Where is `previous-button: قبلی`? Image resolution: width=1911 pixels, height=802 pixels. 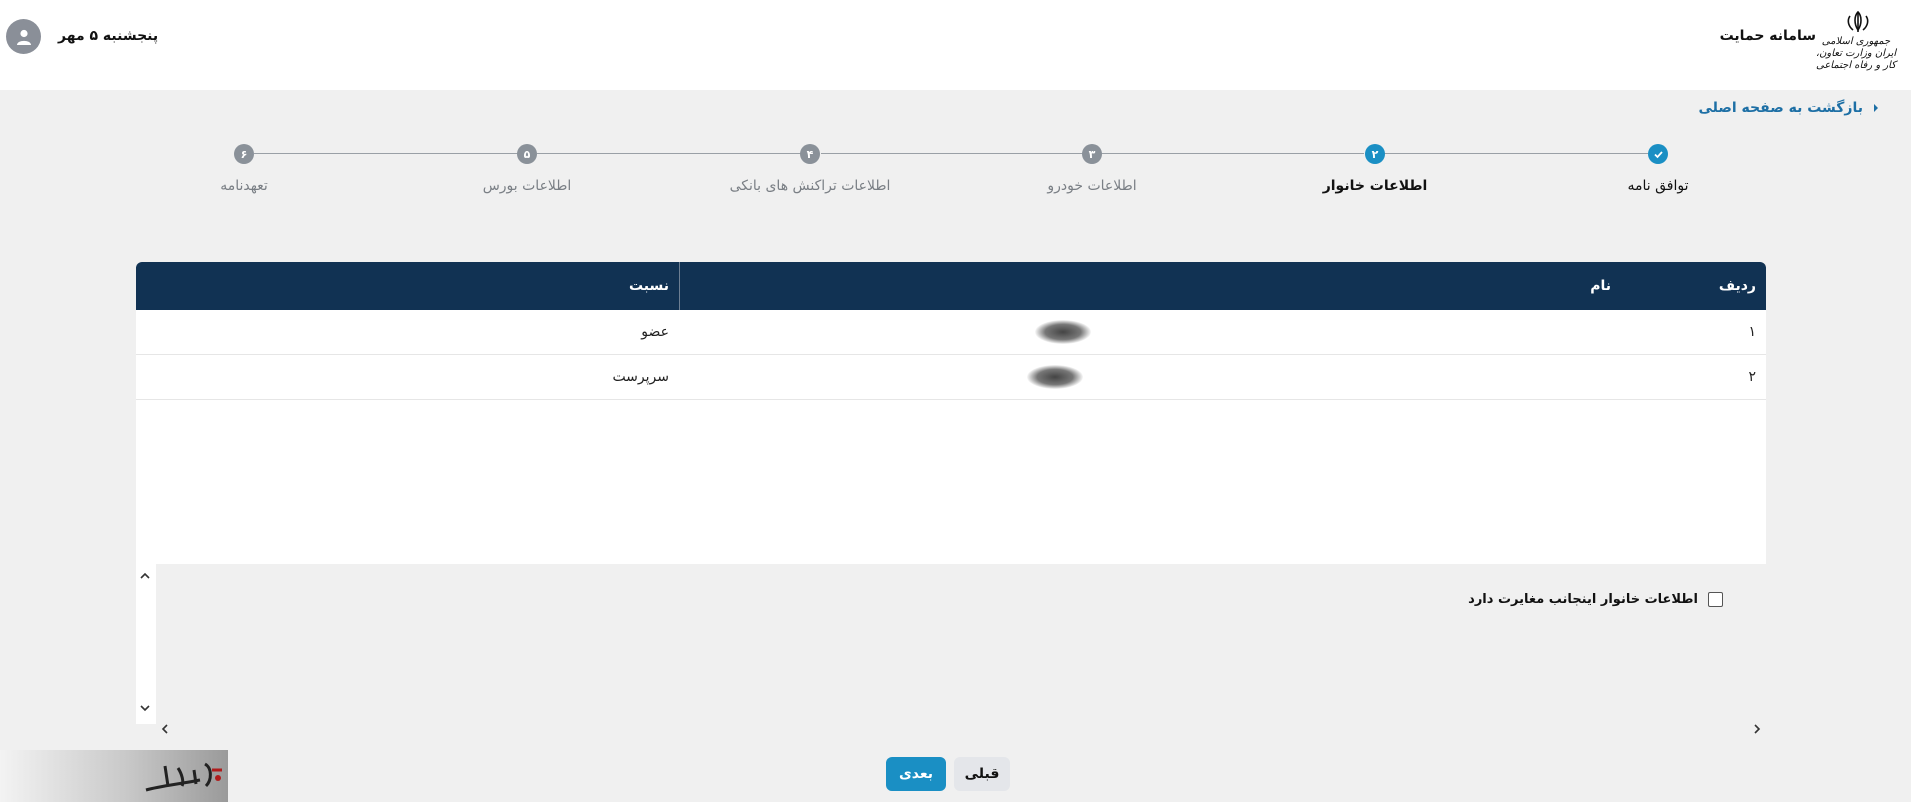
previous-button: قبلی is located at coordinates (982, 774).